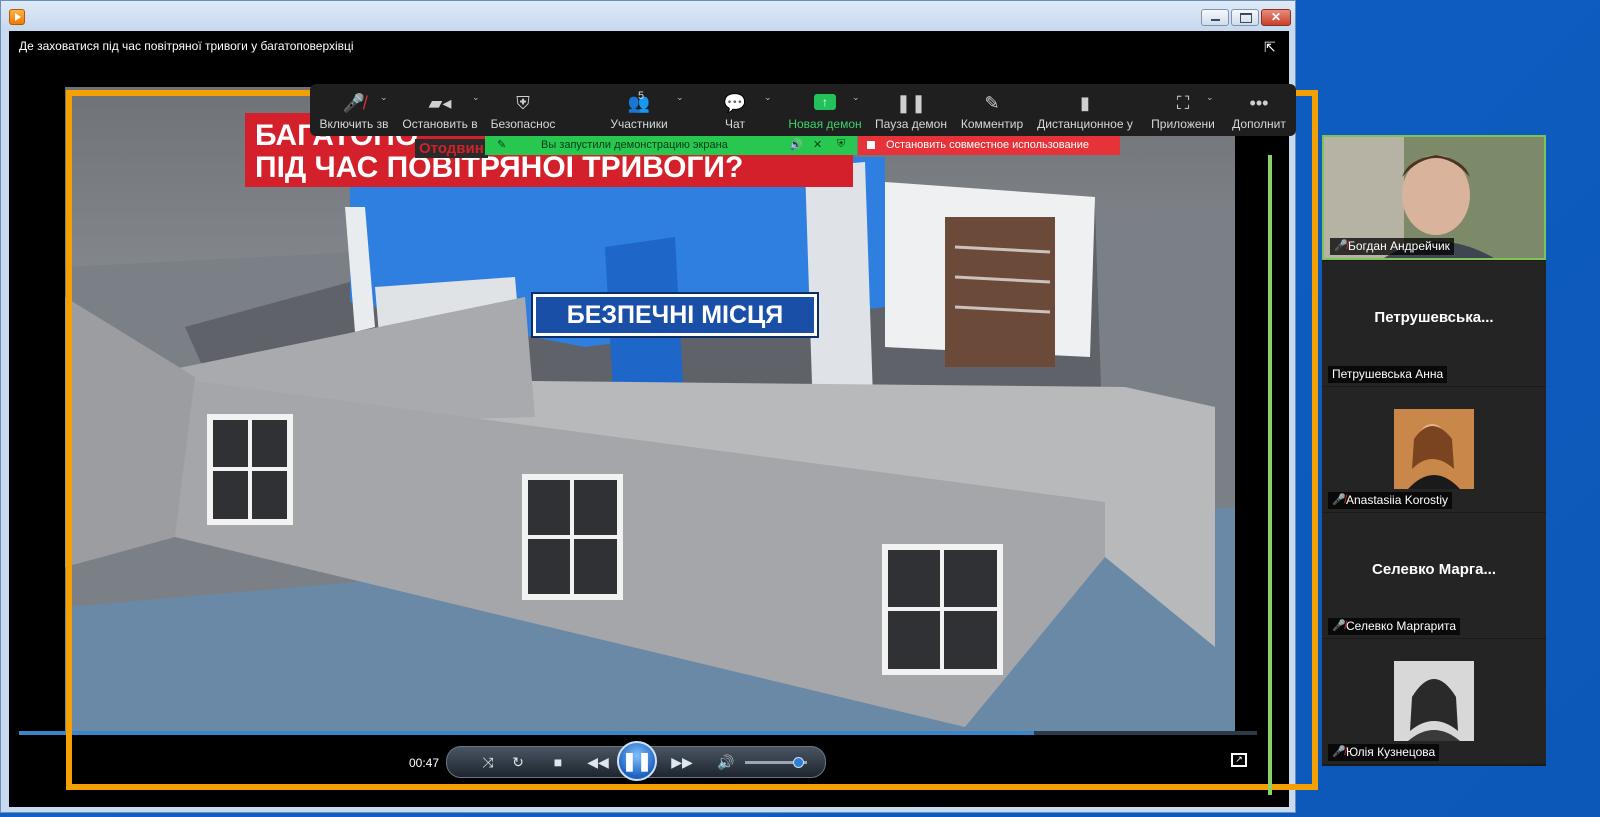  What do you see at coordinates (726, 762) in the screenshot?
I see `volume-icon: 🔊` at bounding box center [726, 762].